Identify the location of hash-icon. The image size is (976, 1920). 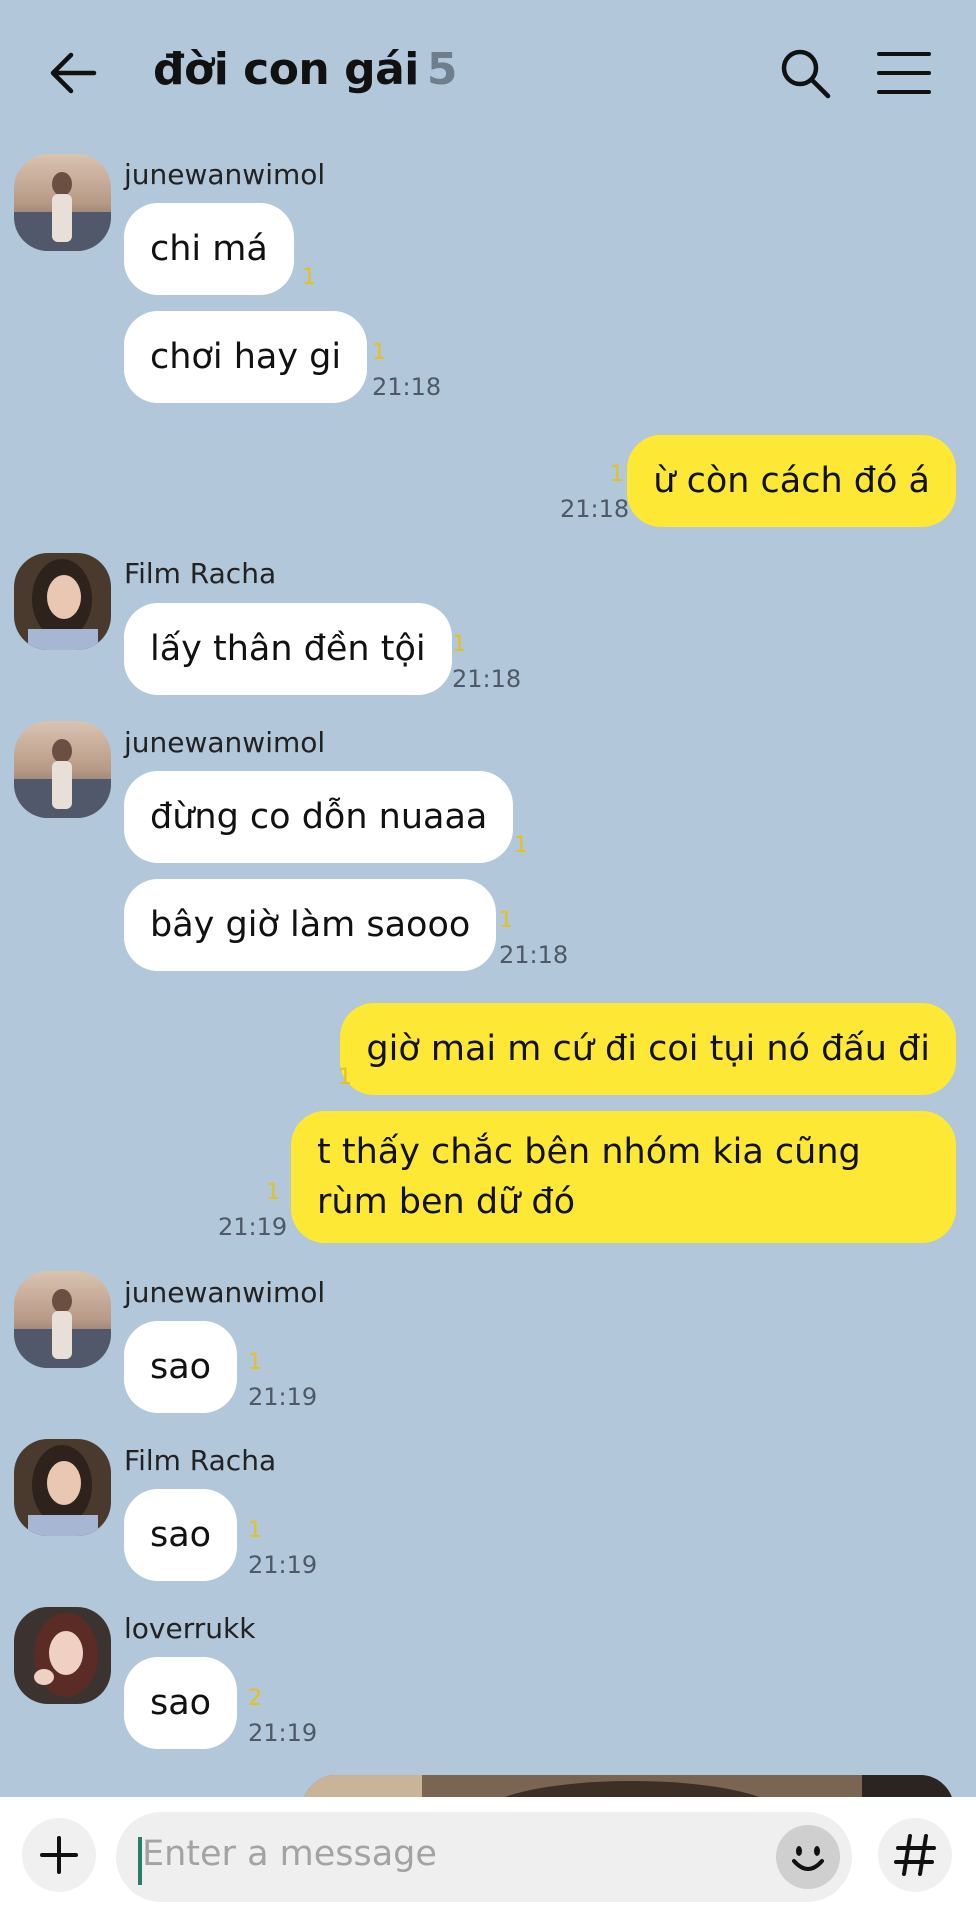
(915, 1855).